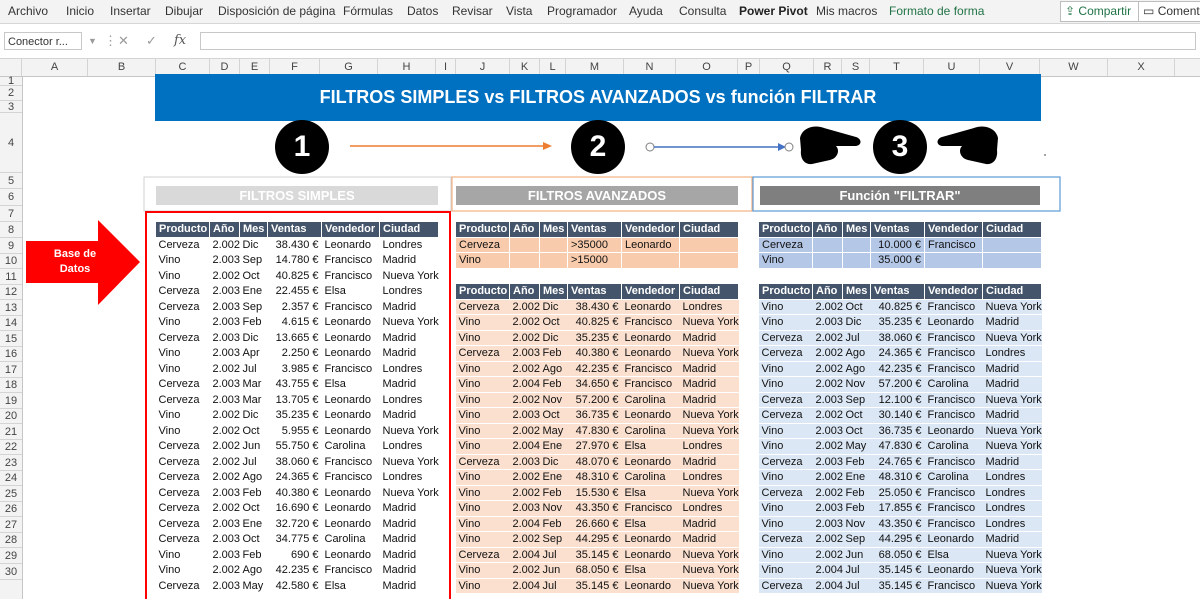 Image resolution: width=1200 pixels, height=599 pixels. Describe the element at coordinates (553, 508) in the screenshot. I see `advanced-result-cell: Nov` at that location.